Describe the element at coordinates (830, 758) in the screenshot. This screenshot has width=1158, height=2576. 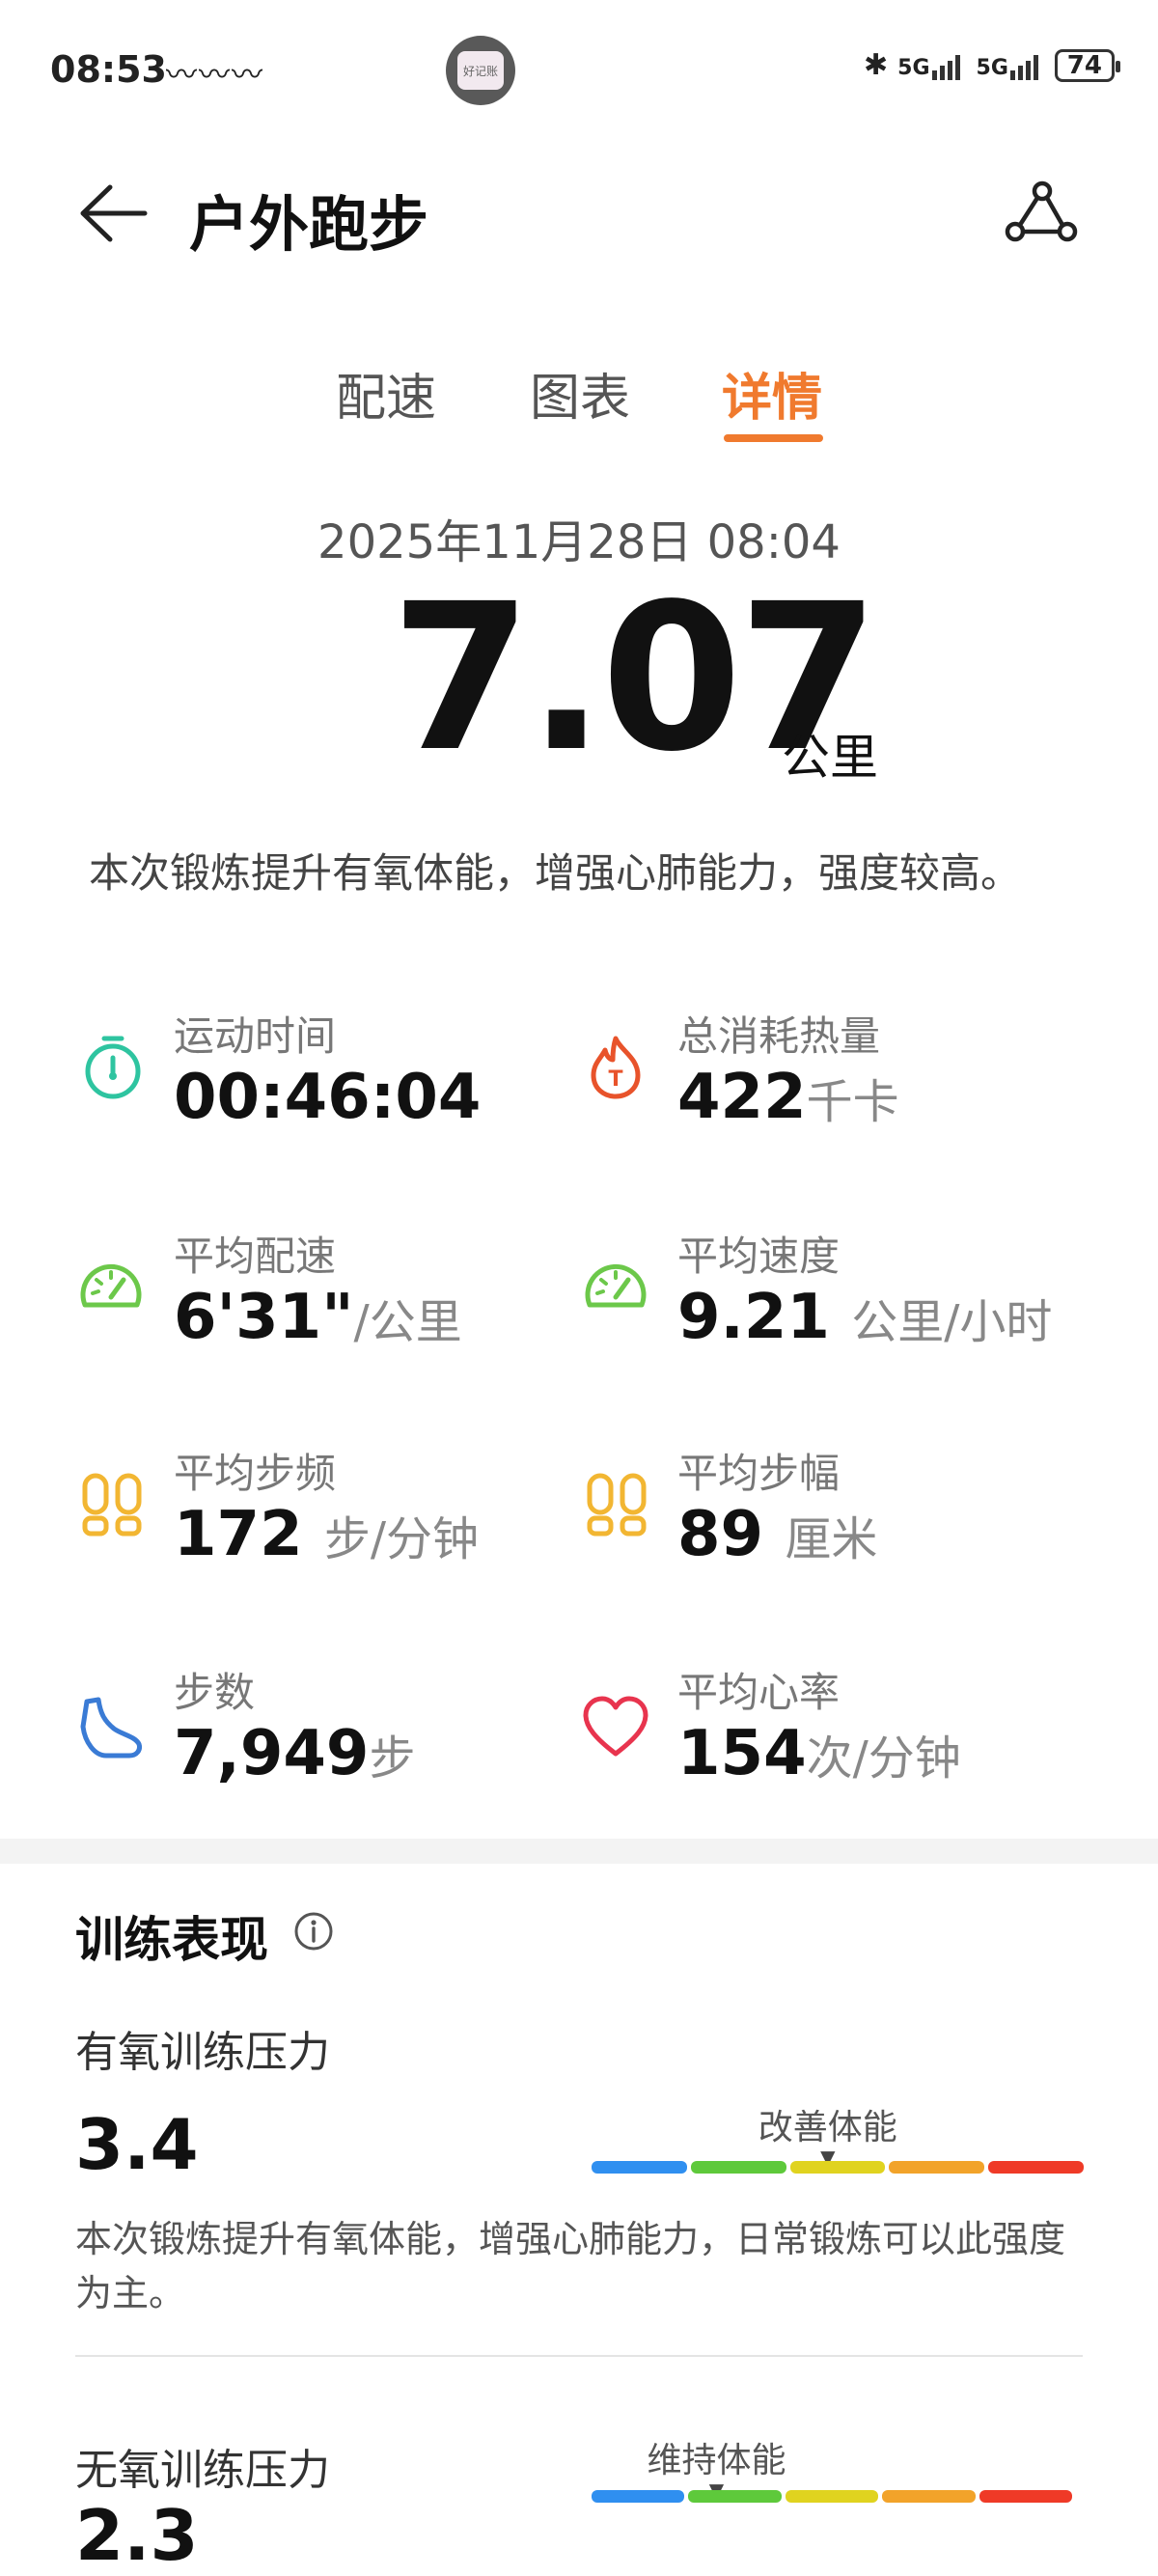
I see `distance-unit: 公里` at that location.